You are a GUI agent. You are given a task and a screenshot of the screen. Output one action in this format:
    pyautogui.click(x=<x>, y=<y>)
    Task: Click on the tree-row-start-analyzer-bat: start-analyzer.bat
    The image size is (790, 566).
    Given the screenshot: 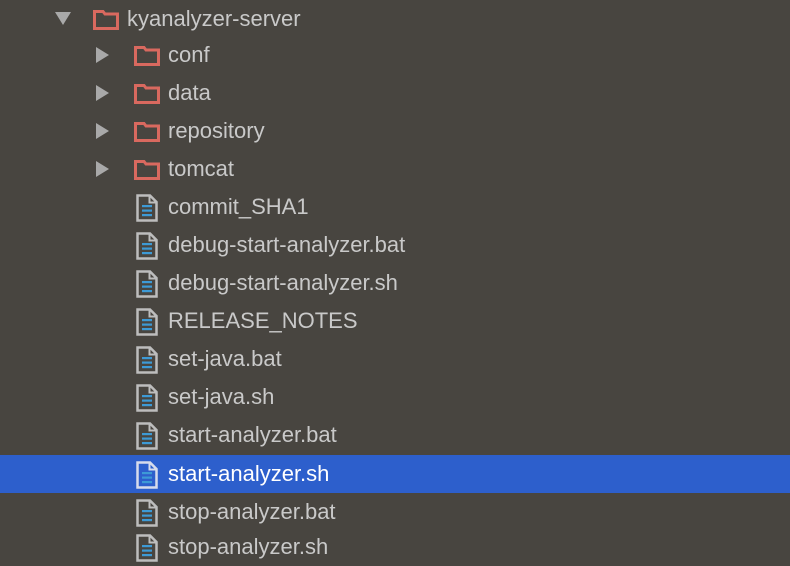 What is the action you would take?
    pyautogui.click(x=395, y=435)
    